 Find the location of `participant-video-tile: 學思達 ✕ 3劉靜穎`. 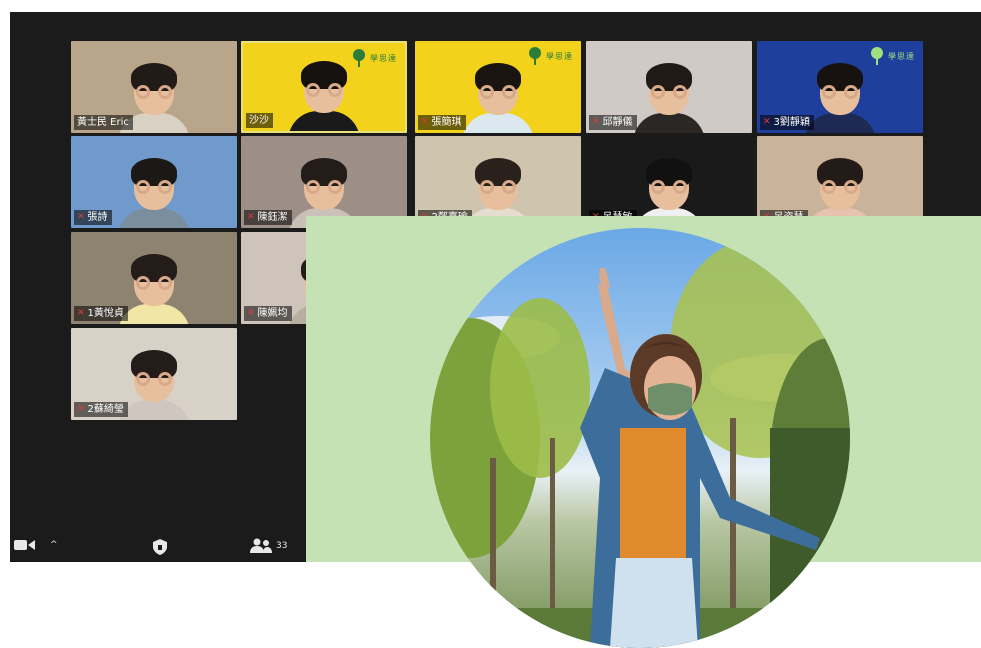

participant-video-tile: 學思達 ✕ 3劉靜穎 is located at coordinates (840, 87).